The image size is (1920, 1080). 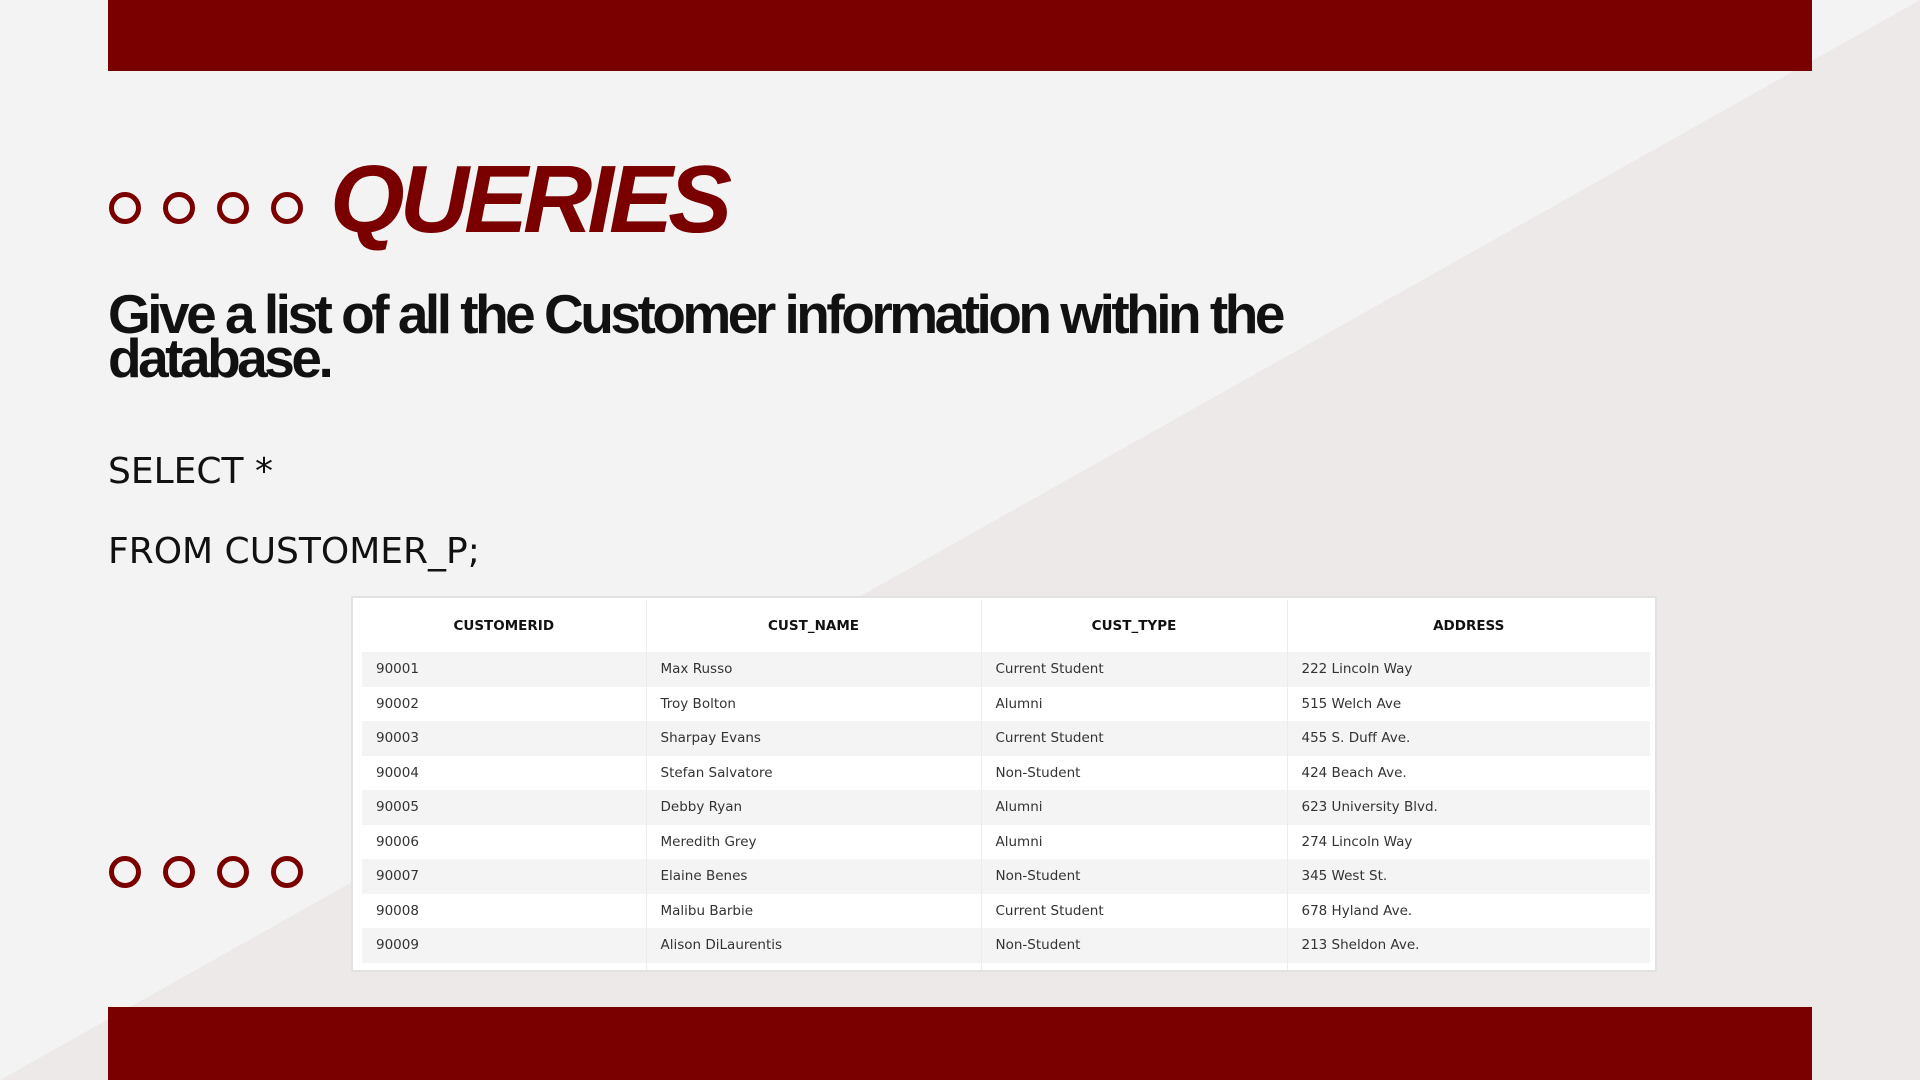 What do you see at coordinates (1468, 669) in the screenshot?
I see `table-cell: 222 Lincoln Way` at bounding box center [1468, 669].